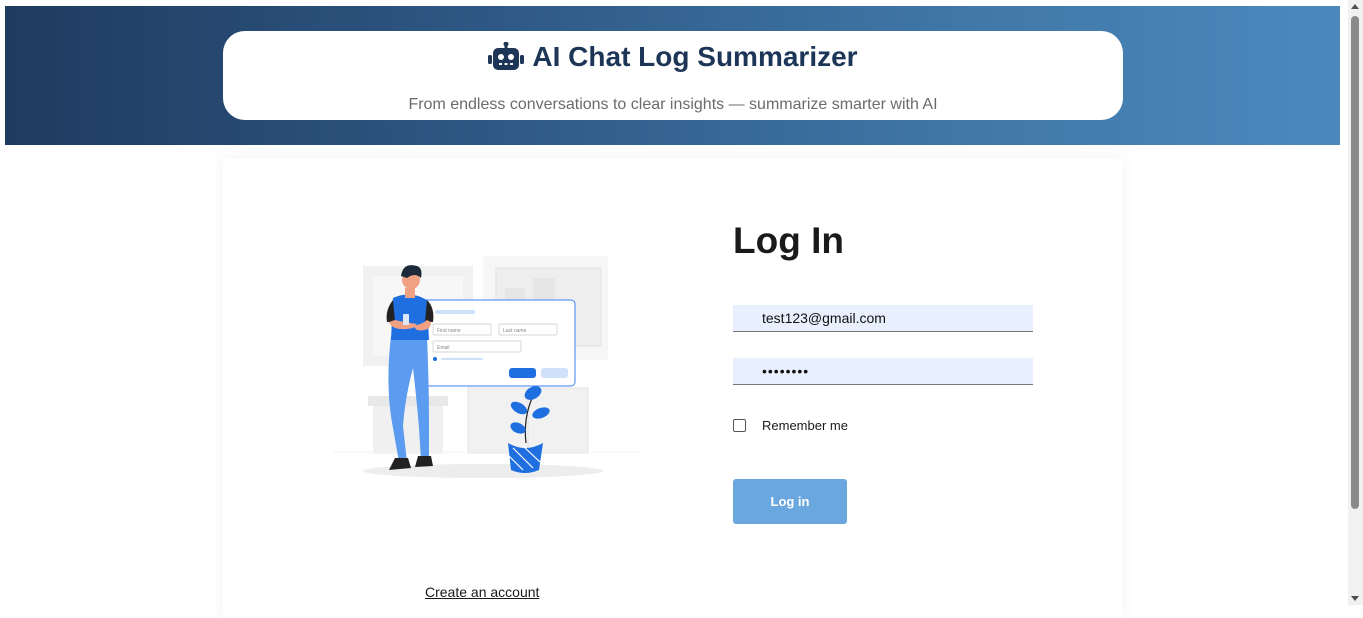 This screenshot has width=1363, height=618. I want to click on scroll-up-icon, so click(1355, 6).